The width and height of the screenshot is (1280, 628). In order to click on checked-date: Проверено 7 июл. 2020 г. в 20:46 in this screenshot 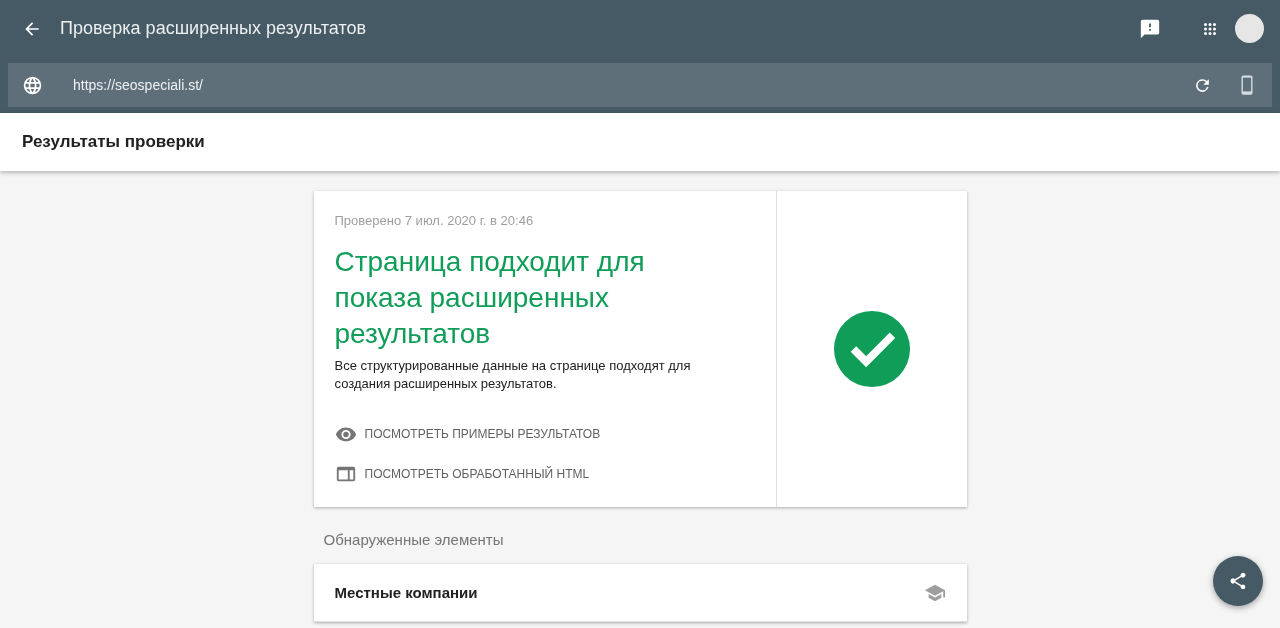, I will do `click(434, 220)`.